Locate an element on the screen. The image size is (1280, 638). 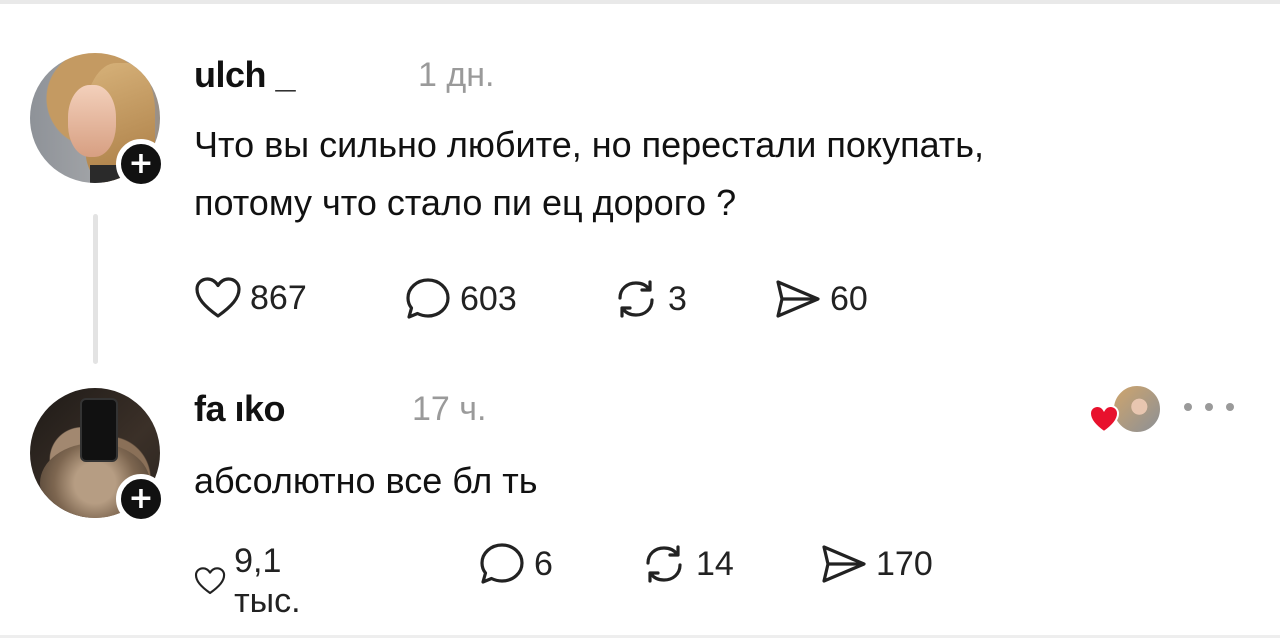
post-text-line: потому что стало пи ец дорого ? is located at coordinates (465, 202).